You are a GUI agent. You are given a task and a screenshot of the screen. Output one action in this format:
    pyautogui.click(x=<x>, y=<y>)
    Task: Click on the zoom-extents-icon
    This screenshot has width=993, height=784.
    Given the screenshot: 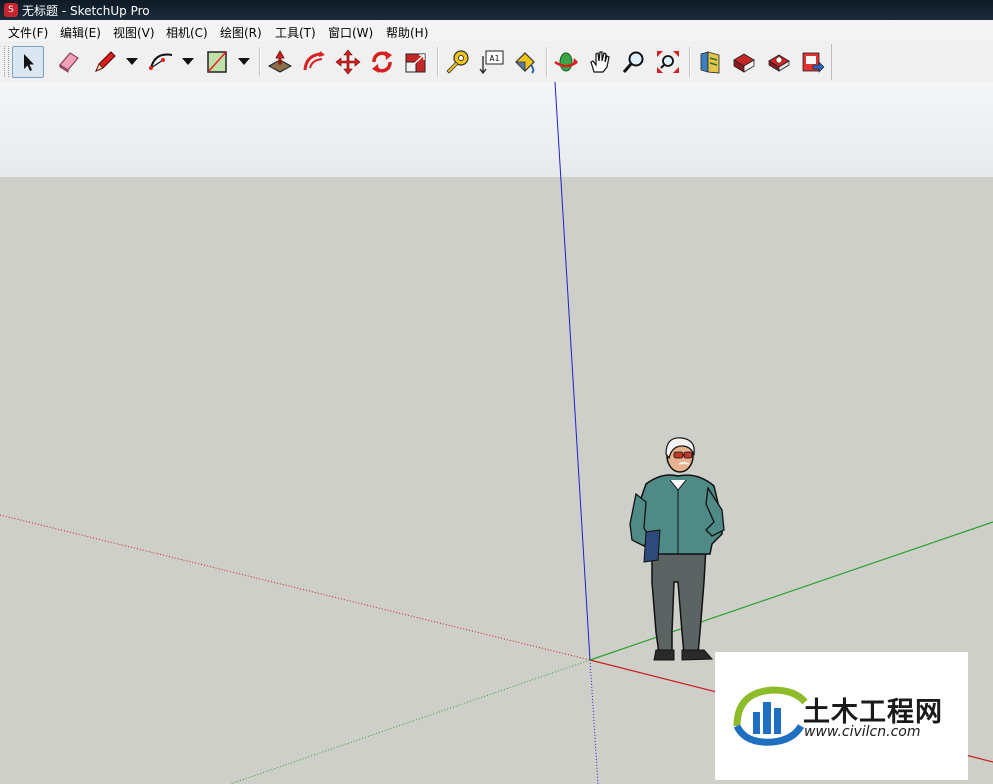 What is the action you would take?
    pyautogui.click(x=668, y=62)
    